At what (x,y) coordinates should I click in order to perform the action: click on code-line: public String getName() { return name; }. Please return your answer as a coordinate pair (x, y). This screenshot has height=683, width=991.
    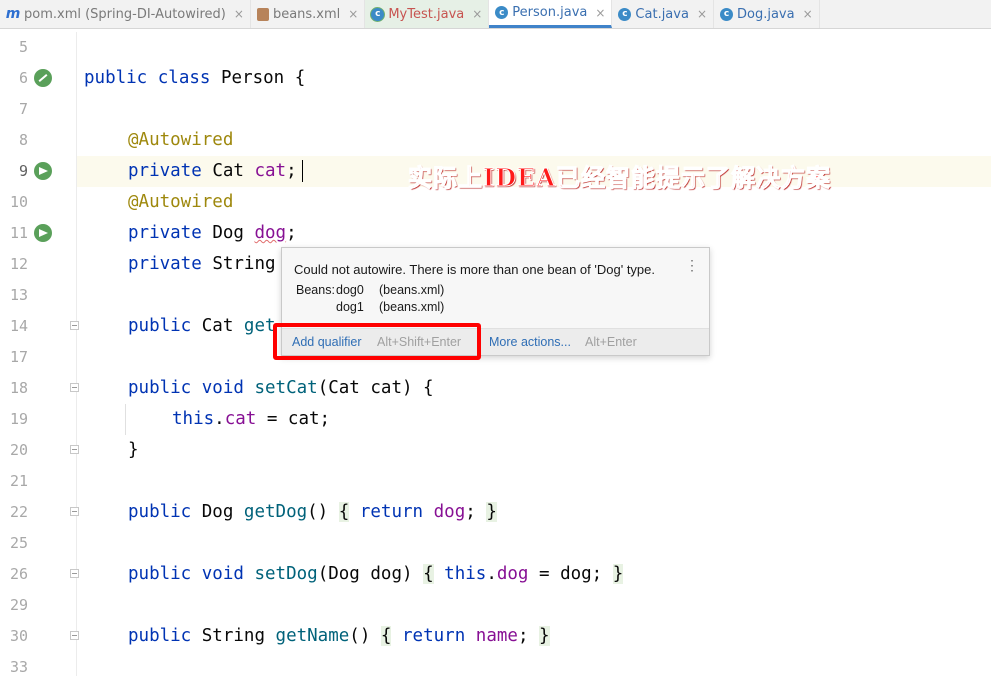
    Looking at the image, I should click on (339, 636).